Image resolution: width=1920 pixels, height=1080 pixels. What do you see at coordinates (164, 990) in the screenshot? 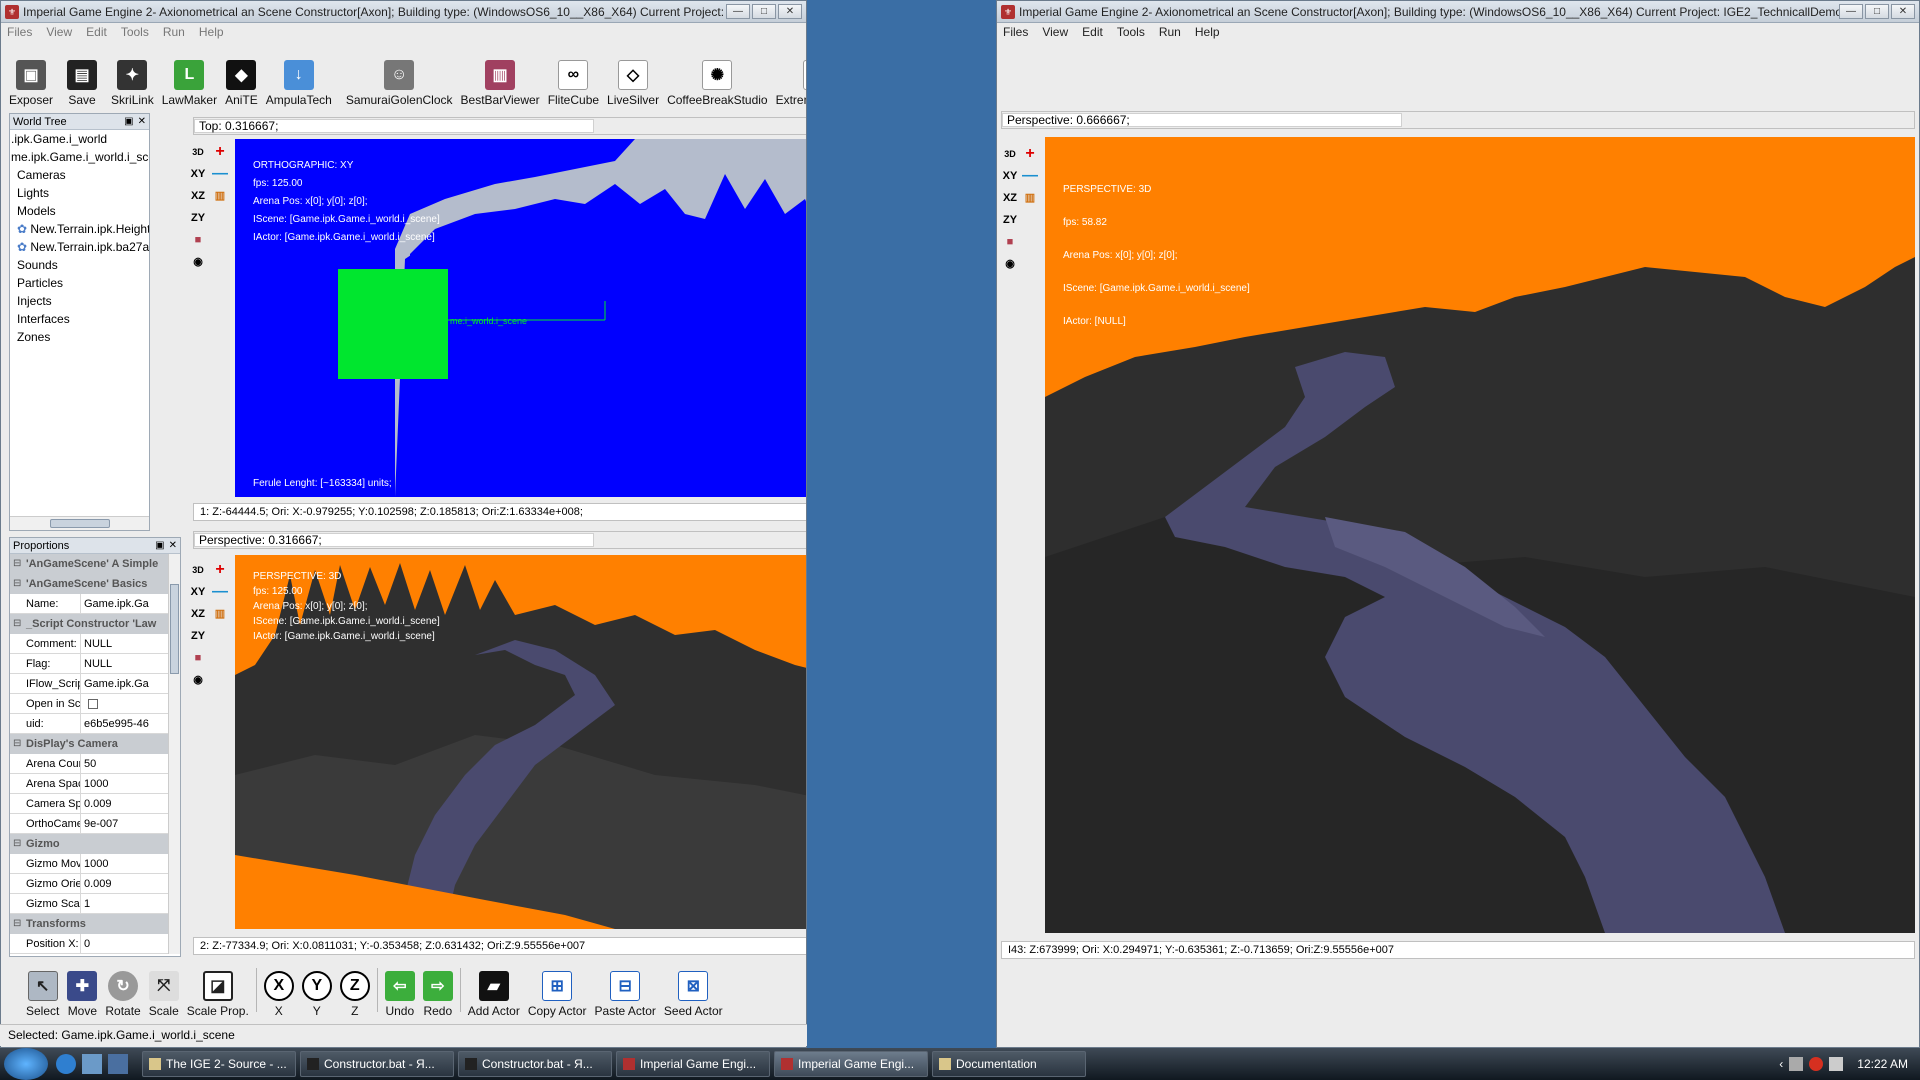
I see `scale-tool-button: ⤧ Scale` at bounding box center [164, 990].